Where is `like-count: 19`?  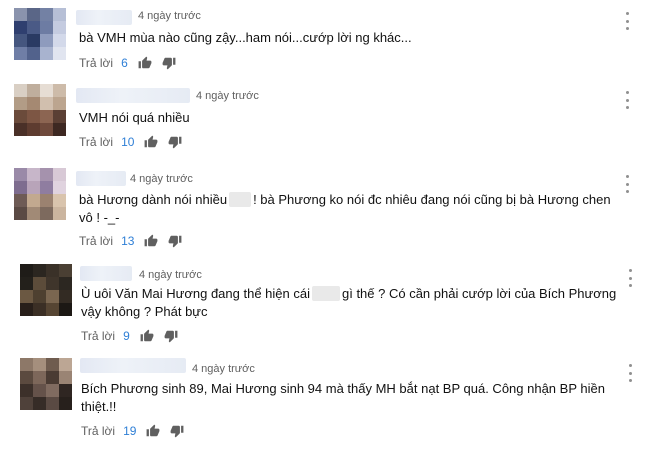
like-count: 19 is located at coordinates (130, 431).